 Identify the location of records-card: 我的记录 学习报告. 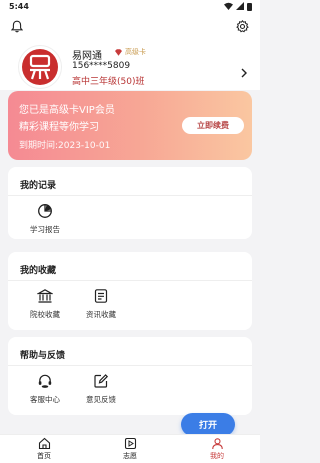
(130, 203).